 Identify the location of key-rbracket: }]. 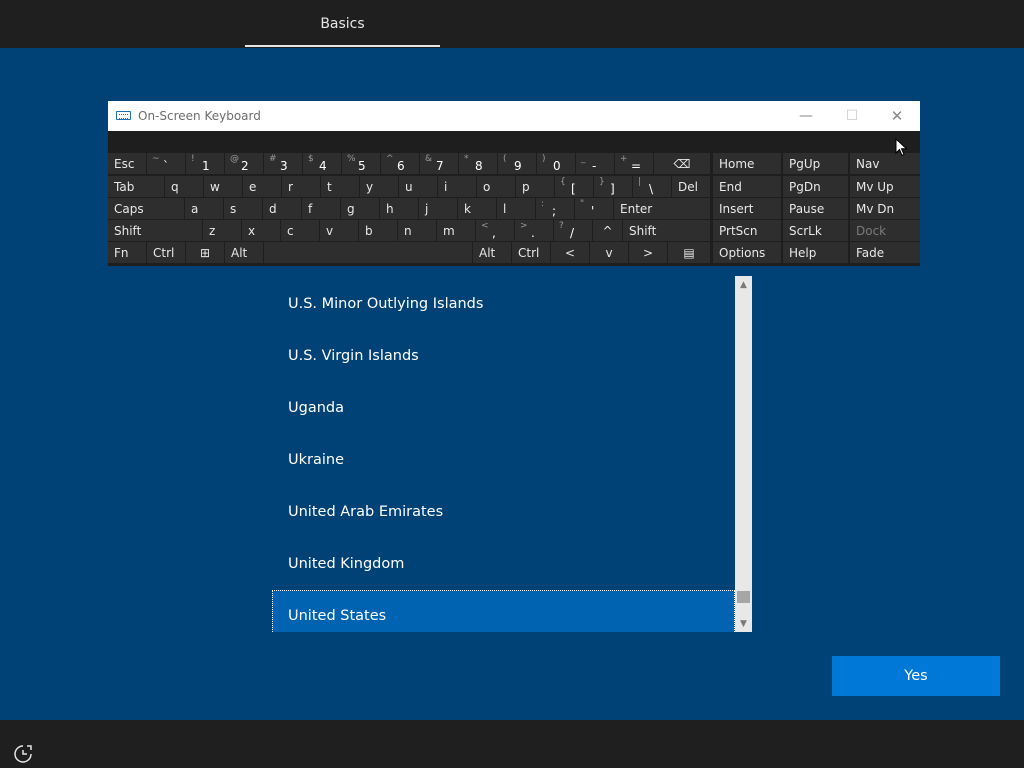
(613, 186).